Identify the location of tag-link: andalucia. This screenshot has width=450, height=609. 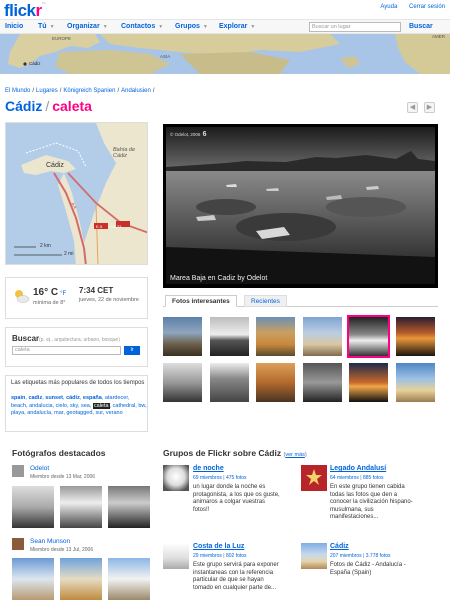
(41, 406).